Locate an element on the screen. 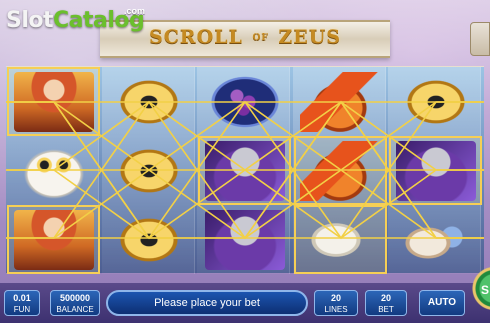 The height and width of the screenshot is (323, 490). bet-button: 20 BET is located at coordinates (386, 303).